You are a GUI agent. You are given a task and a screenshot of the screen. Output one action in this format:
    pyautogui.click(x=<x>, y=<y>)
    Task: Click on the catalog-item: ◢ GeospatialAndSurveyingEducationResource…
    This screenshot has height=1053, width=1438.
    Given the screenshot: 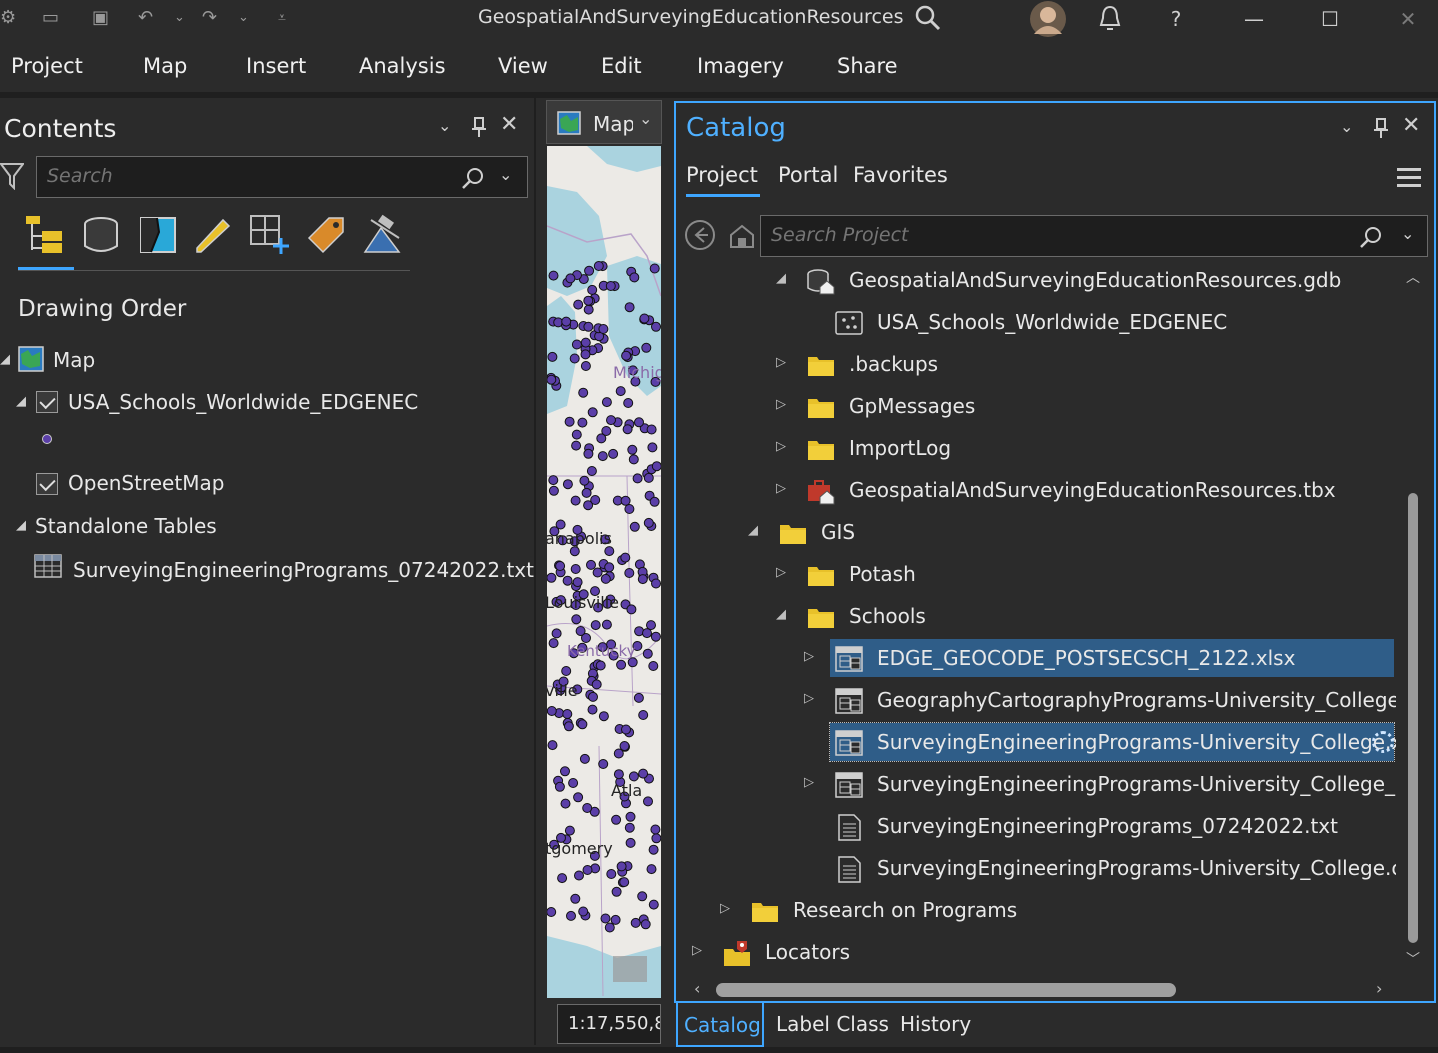 What is the action you would take?
    pyautogui.click(x=1037, y=281)
    